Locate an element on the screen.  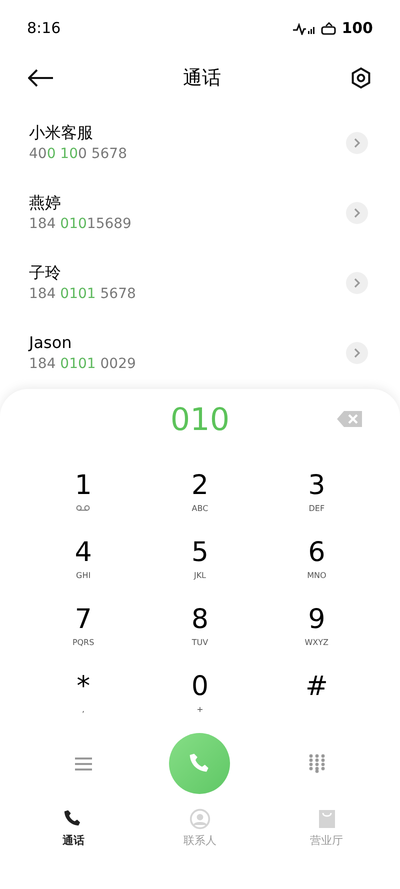
phone-number: 184 01015689 is located at coordinates (80, 224).